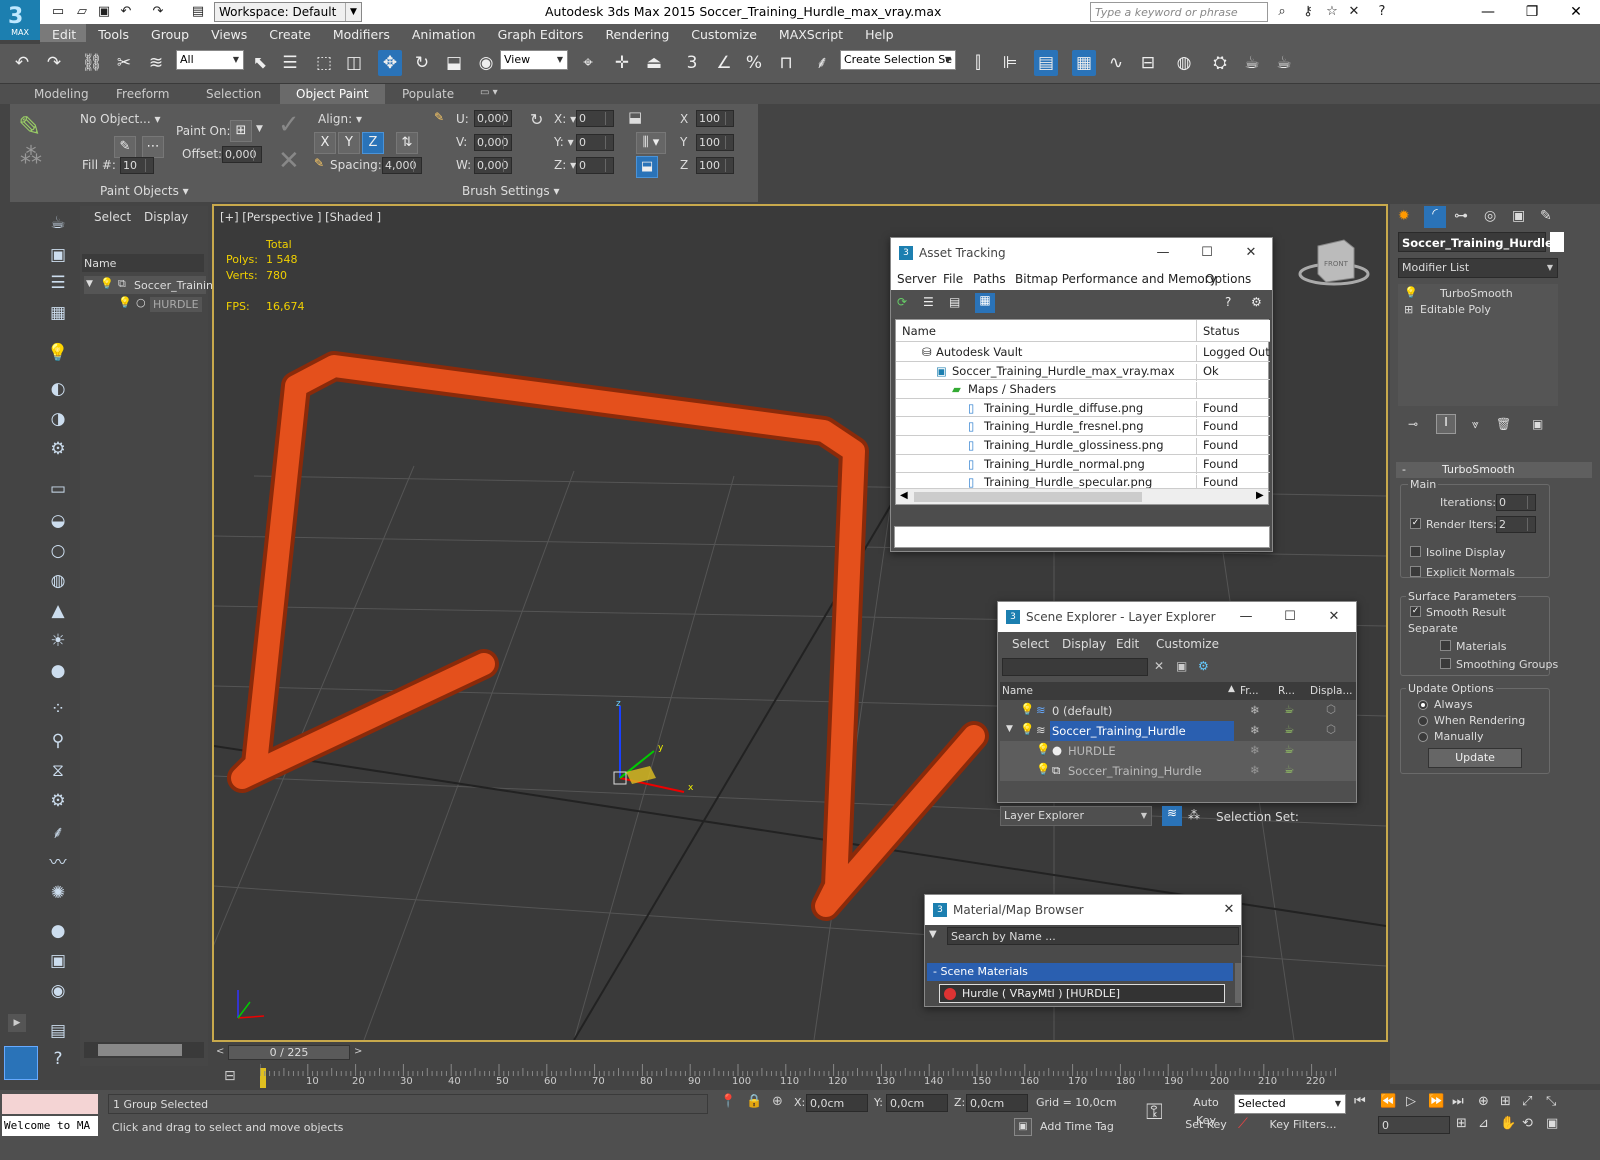 This screenshot has width=1600, height=1160. I want to click on unlink-icon: ✂, so click(124, 63).